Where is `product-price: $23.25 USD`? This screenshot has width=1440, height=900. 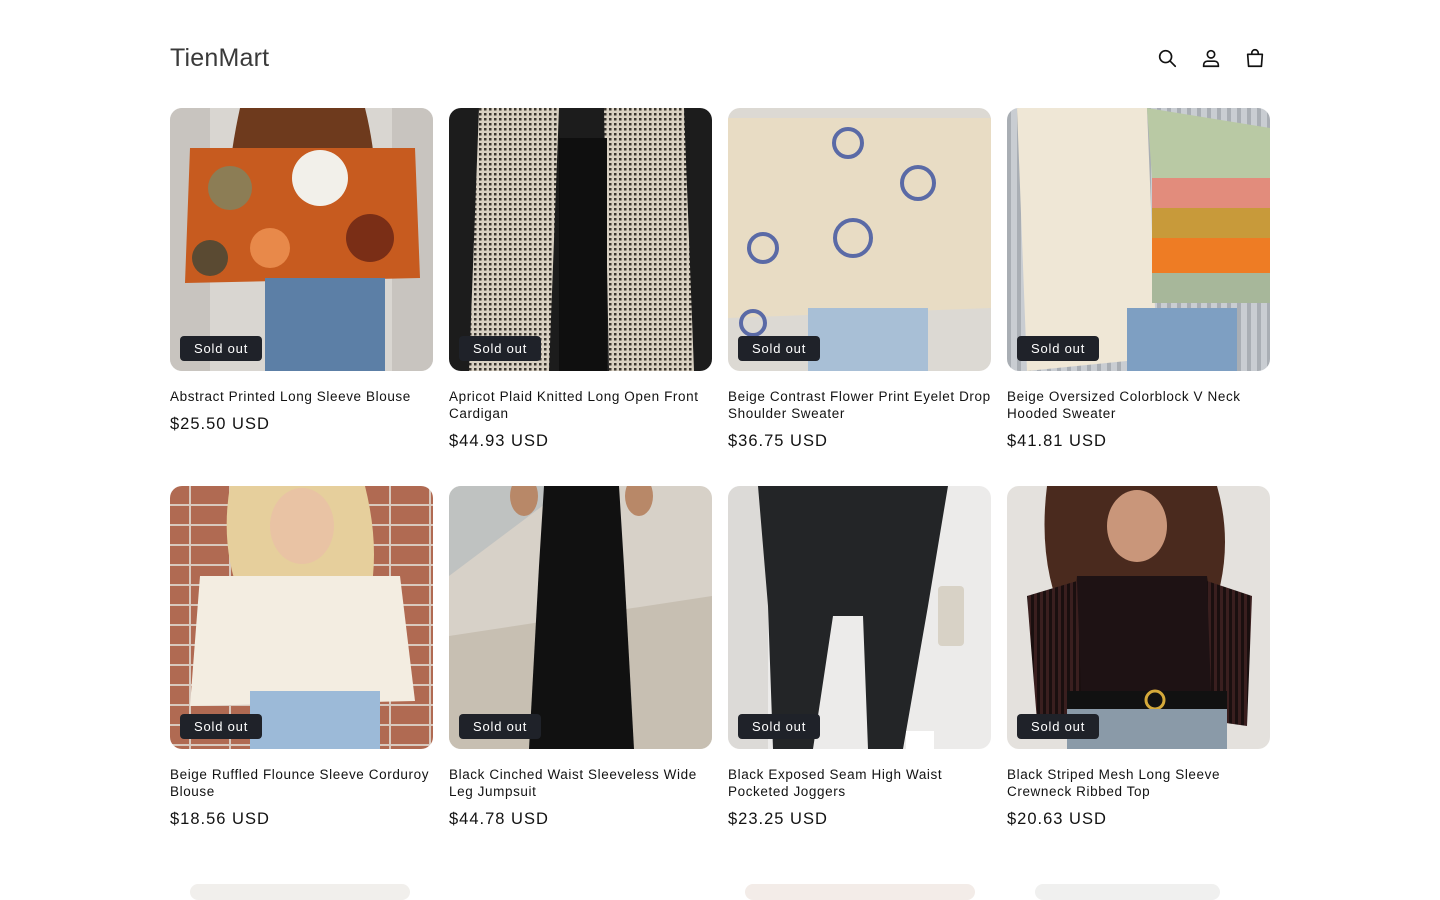 product-price: $23.25 USD is located at coordinates (778, 819).